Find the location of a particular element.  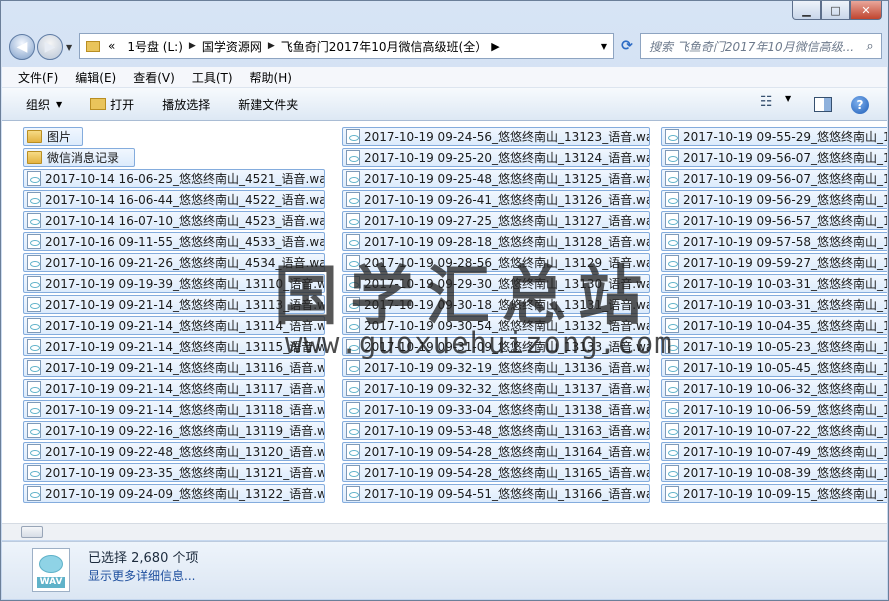

address-dropdown-icon: ▼ is located at coordinates (604, 46).